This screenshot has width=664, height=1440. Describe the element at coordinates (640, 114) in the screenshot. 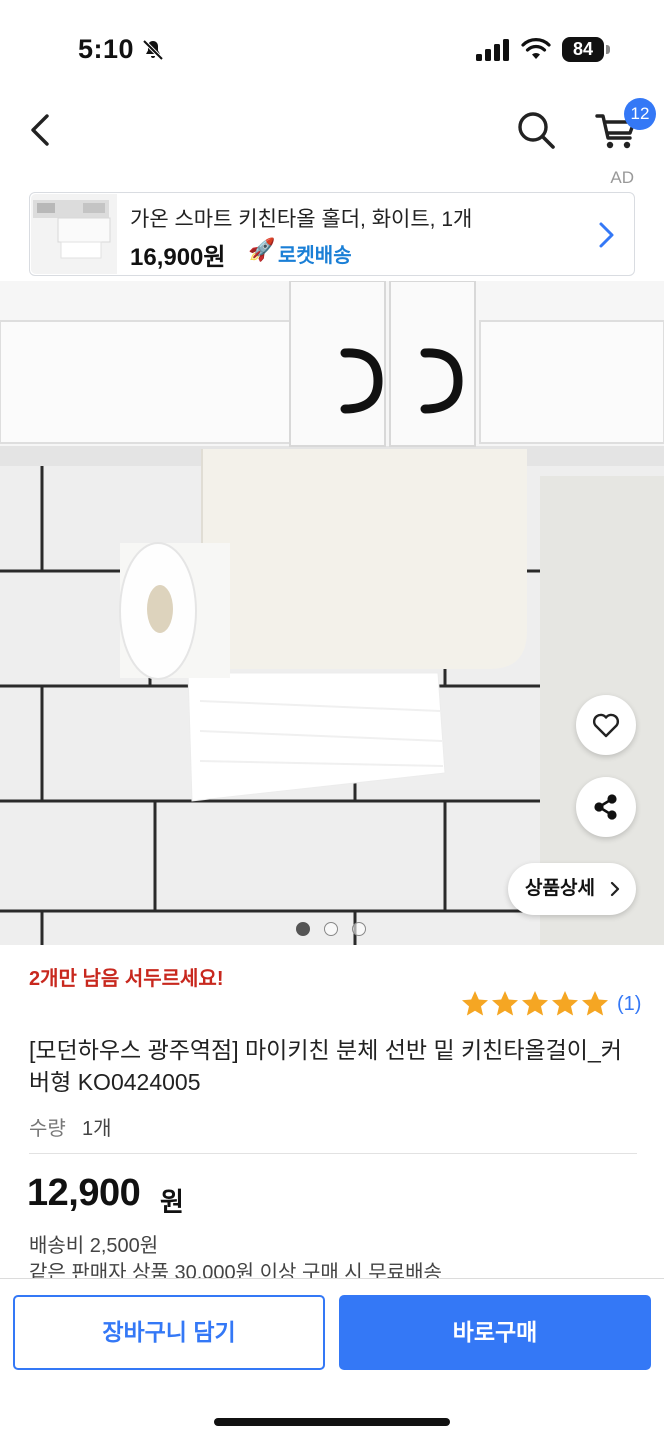

I see `cart-count-badge: 12` at that location.